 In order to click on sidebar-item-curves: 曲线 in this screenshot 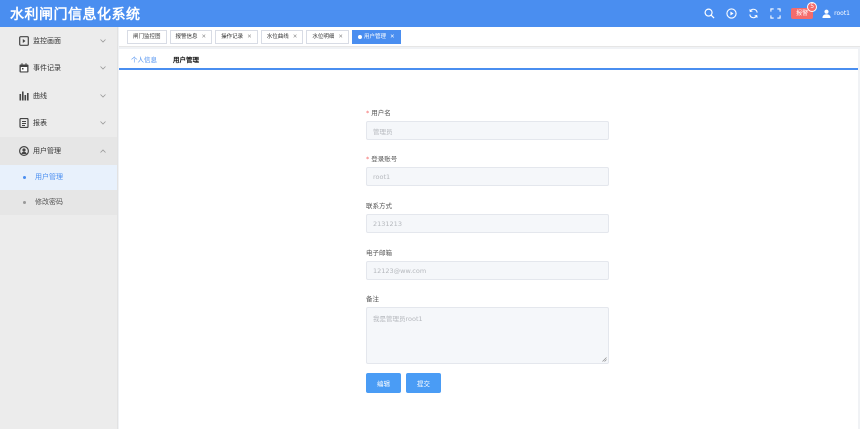, I will do `click(58, 96)`.